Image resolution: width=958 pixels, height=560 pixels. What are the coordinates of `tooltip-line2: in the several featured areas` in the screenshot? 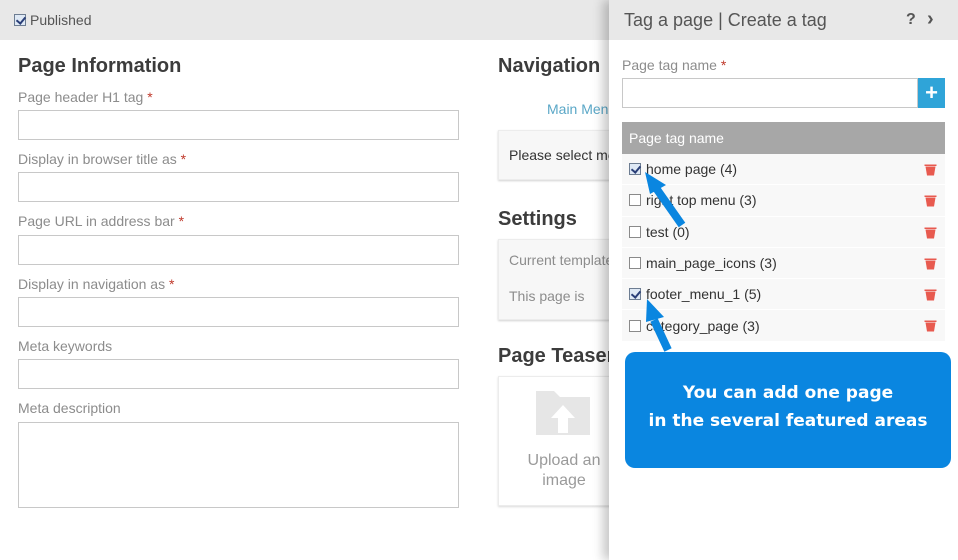 It's located at (788, 421).